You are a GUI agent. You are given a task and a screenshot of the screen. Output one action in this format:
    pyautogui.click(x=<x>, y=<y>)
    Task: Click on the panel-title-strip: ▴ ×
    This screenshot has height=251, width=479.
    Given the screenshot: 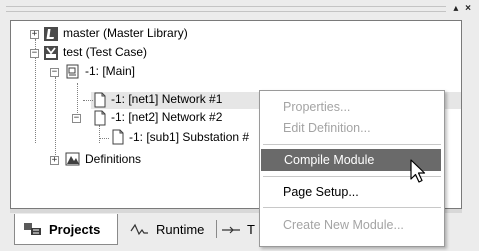 What is the action you would take?
    pyautogui.click(x=239, y=11)
    